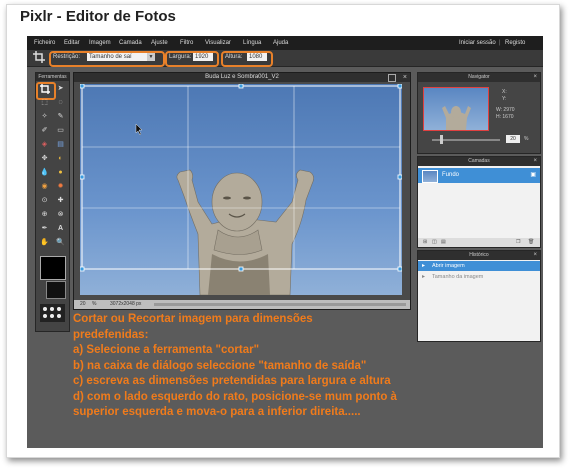  I want to click on menu-editar: Editar, so click(72, 43).